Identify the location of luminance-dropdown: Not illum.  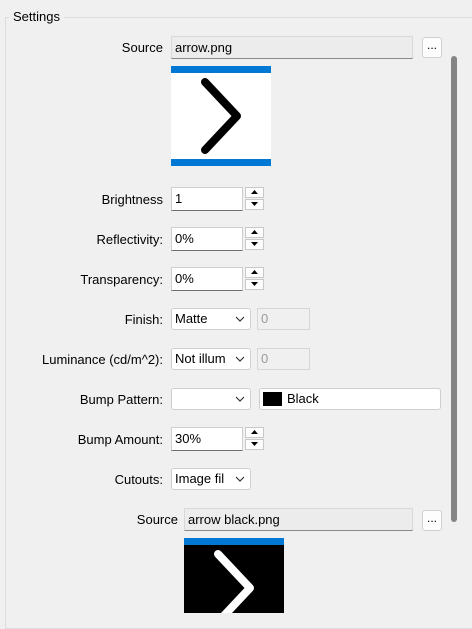
(211, 359).